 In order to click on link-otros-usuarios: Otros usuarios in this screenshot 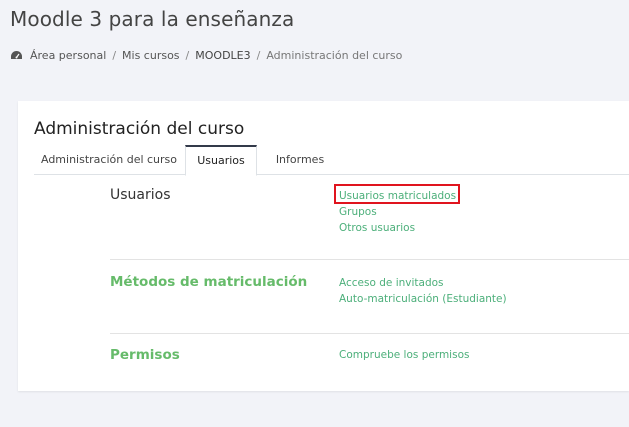, I will do `click(377, 228)`.